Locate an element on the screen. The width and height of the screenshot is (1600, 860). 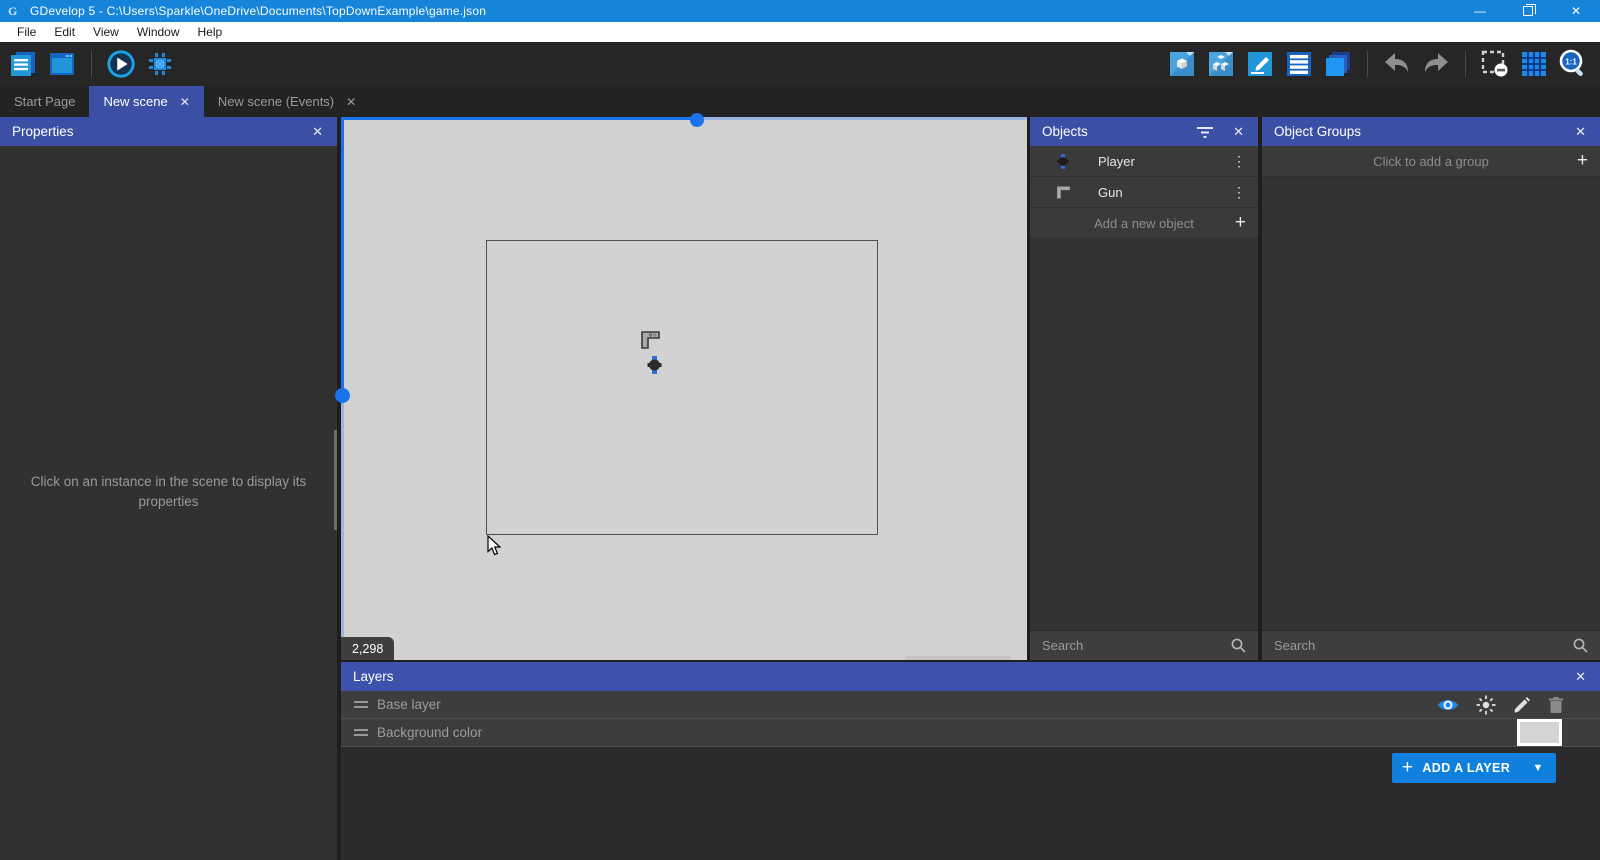
debug-button is located at coordinates (160, 64).